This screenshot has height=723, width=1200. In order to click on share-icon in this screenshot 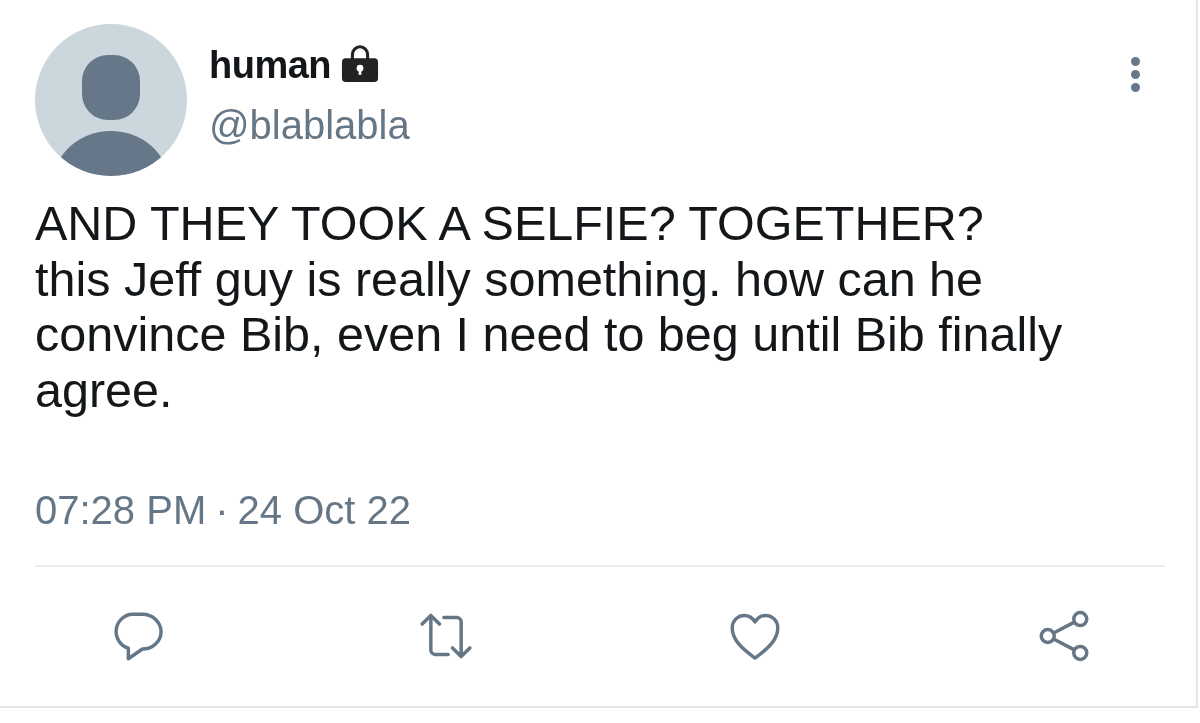, I will do `click(1064, 636)`.